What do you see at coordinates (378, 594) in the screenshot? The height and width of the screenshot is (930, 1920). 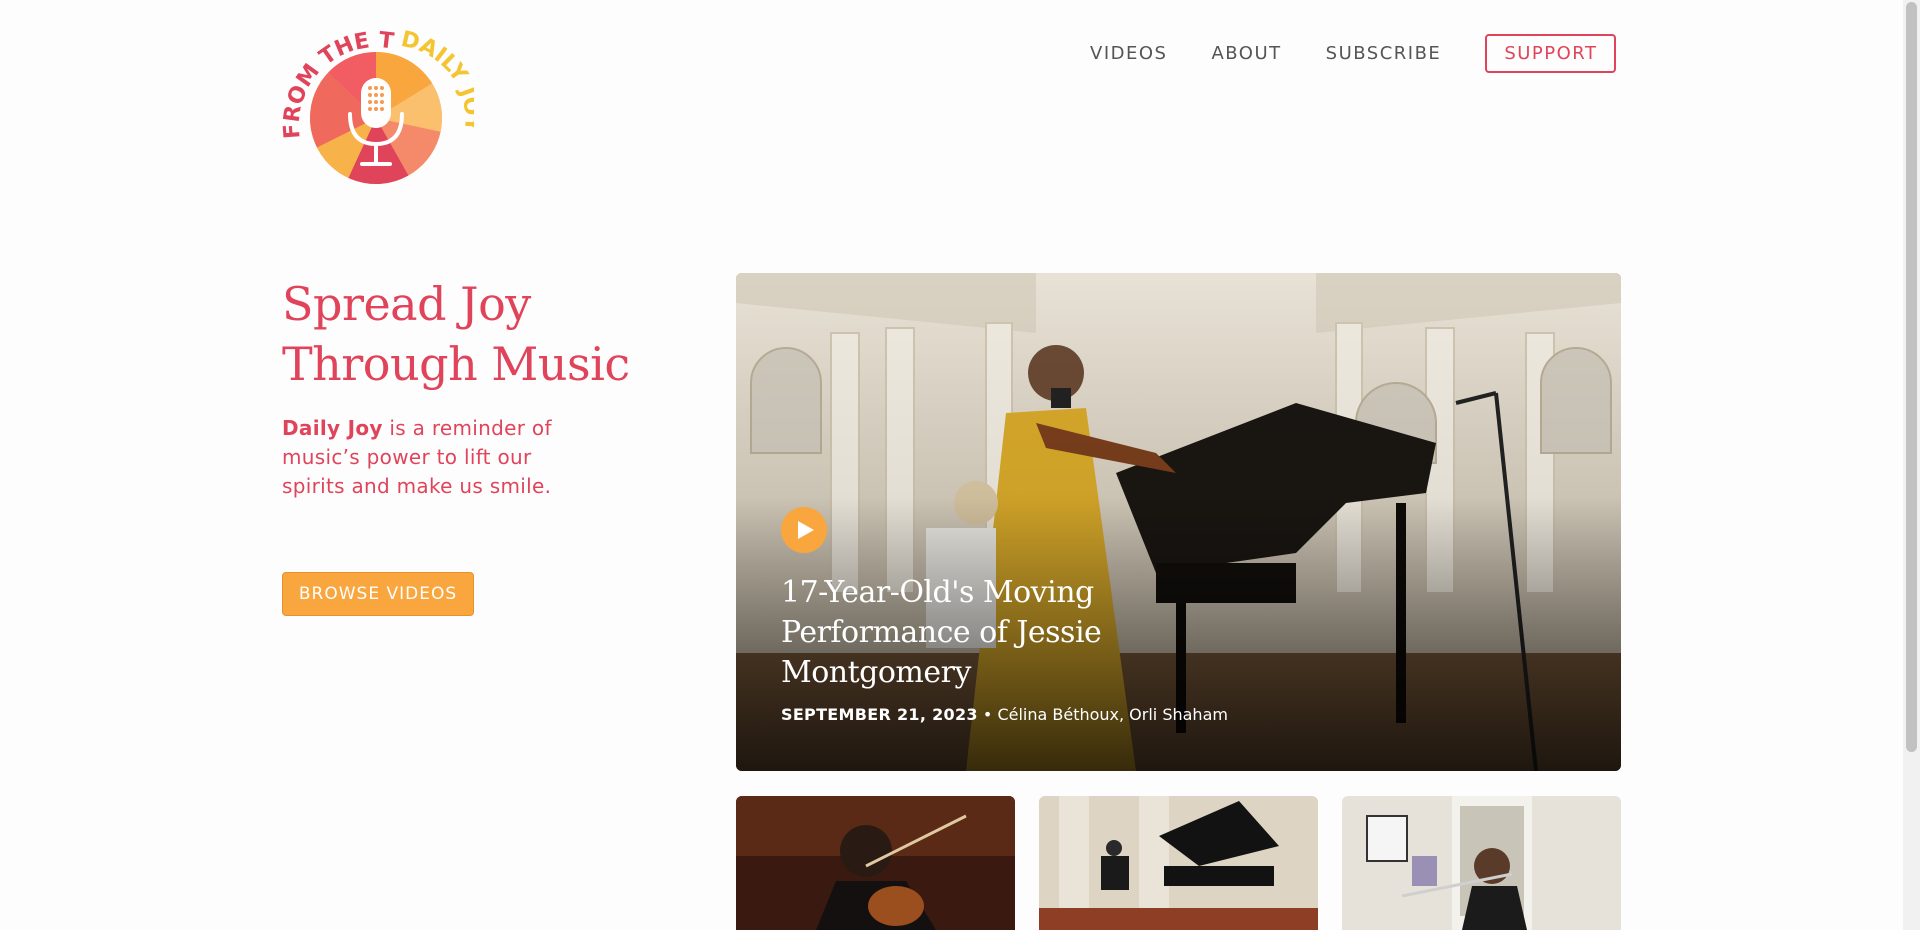 I see `browse-videos-button: BROWSE VIDEOS` at bounding box center [378, 594].